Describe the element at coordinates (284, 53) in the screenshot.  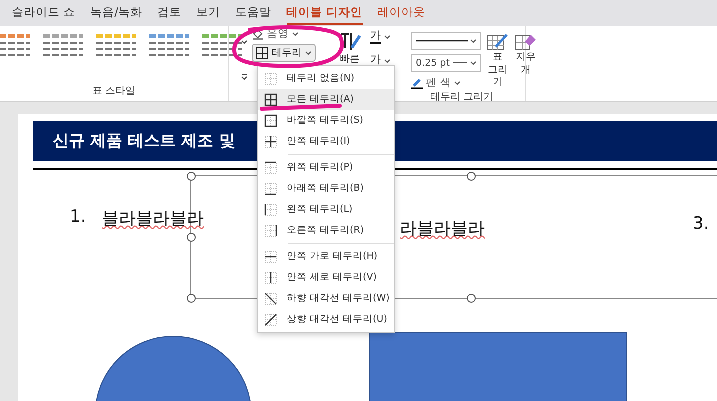
I see `borders-button: 테두리` at that location.